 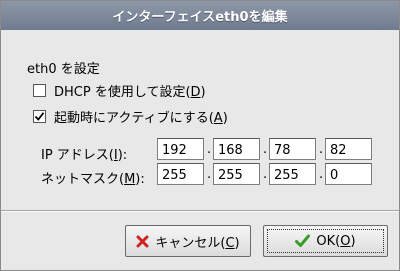 I want to click on title-bar: インターフェイスeth0を編集, so click(x=200, y=15).